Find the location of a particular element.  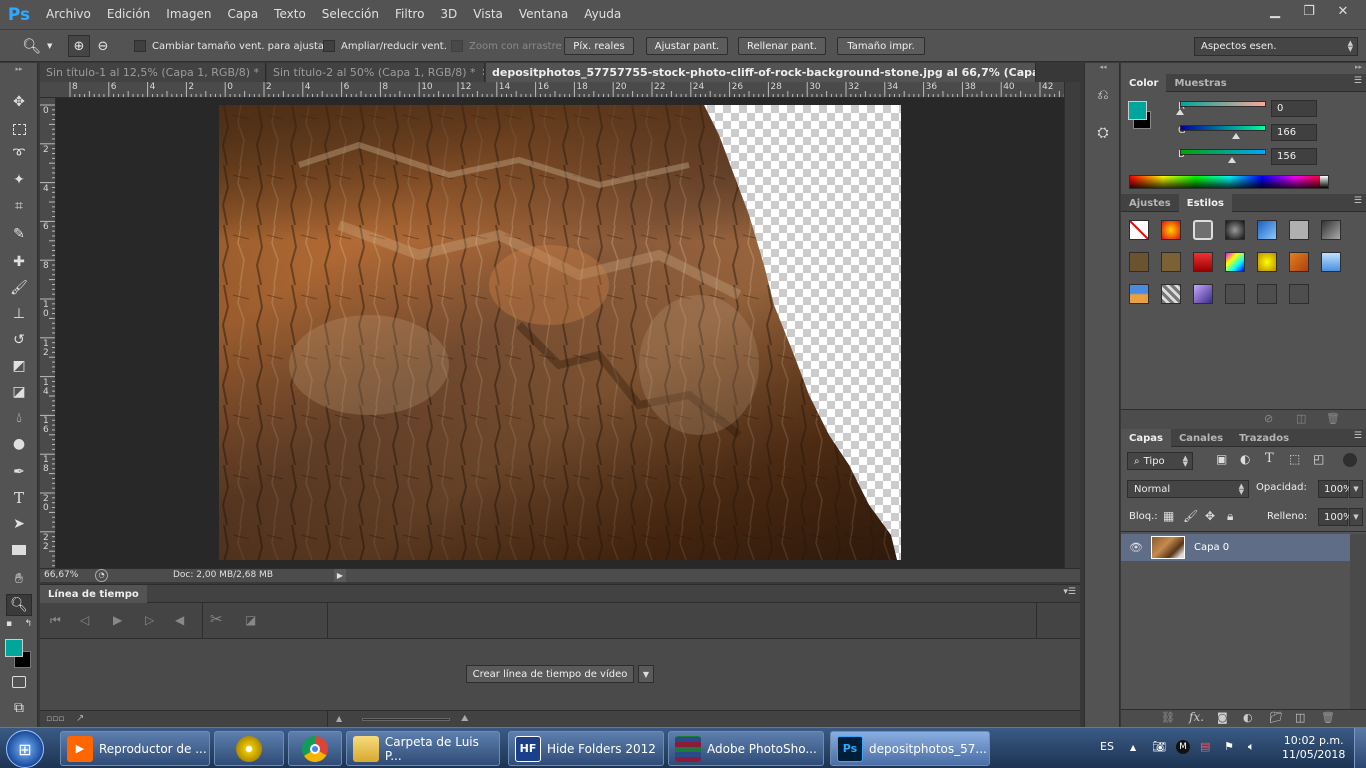

history-panel-icon: ⎌ is located at coordinates (1103, 97).